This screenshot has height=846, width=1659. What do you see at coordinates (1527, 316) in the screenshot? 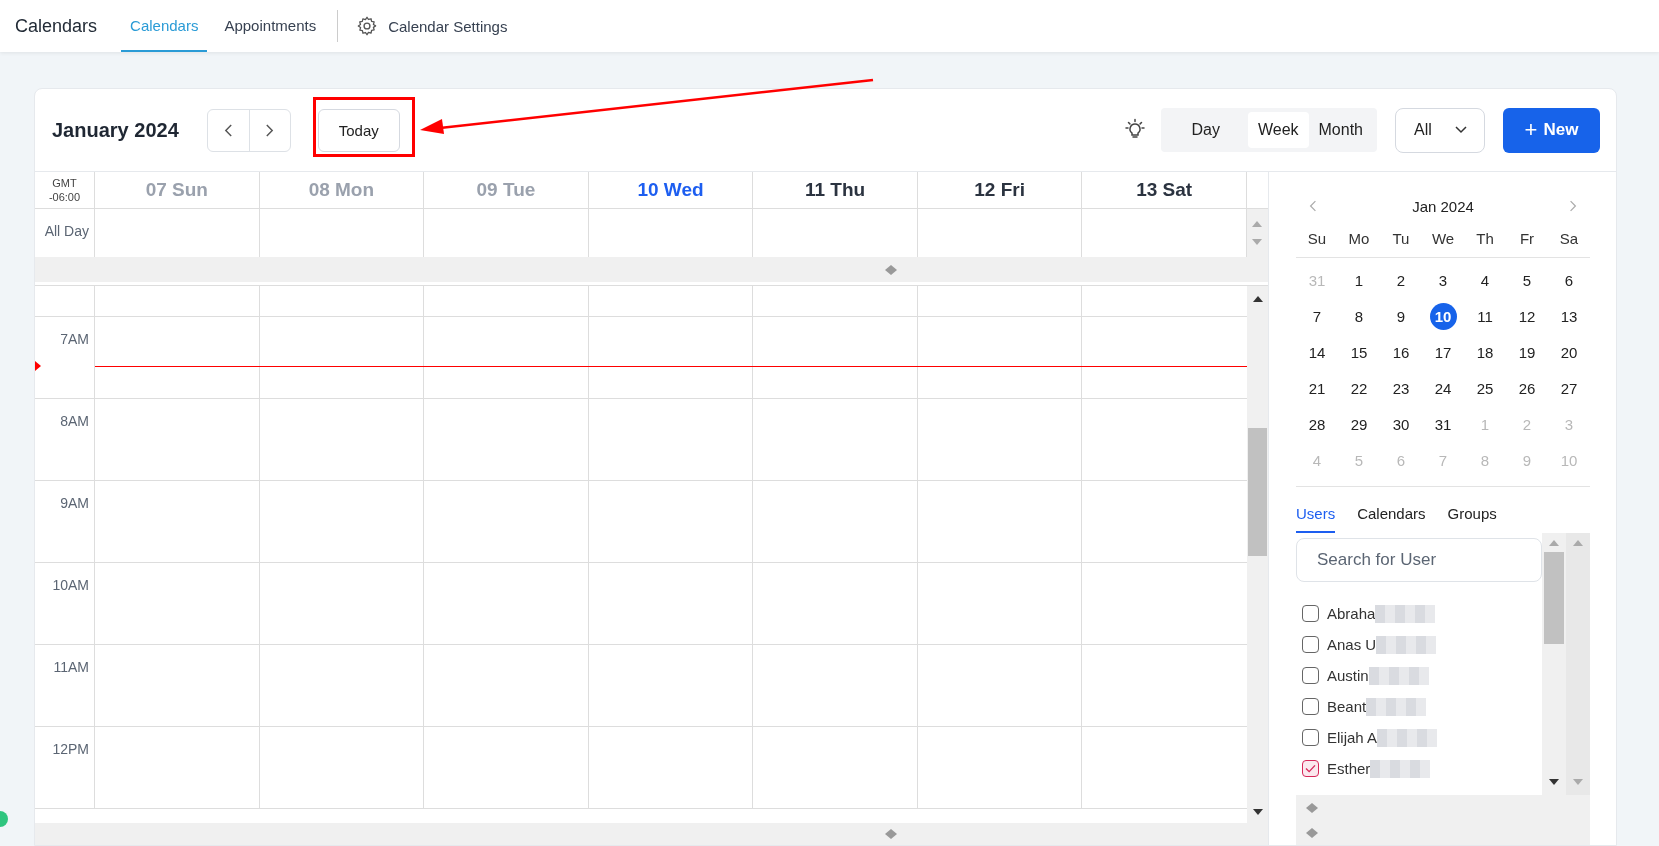
I see `date-cell: 12` at bounding box center [1527, 316].